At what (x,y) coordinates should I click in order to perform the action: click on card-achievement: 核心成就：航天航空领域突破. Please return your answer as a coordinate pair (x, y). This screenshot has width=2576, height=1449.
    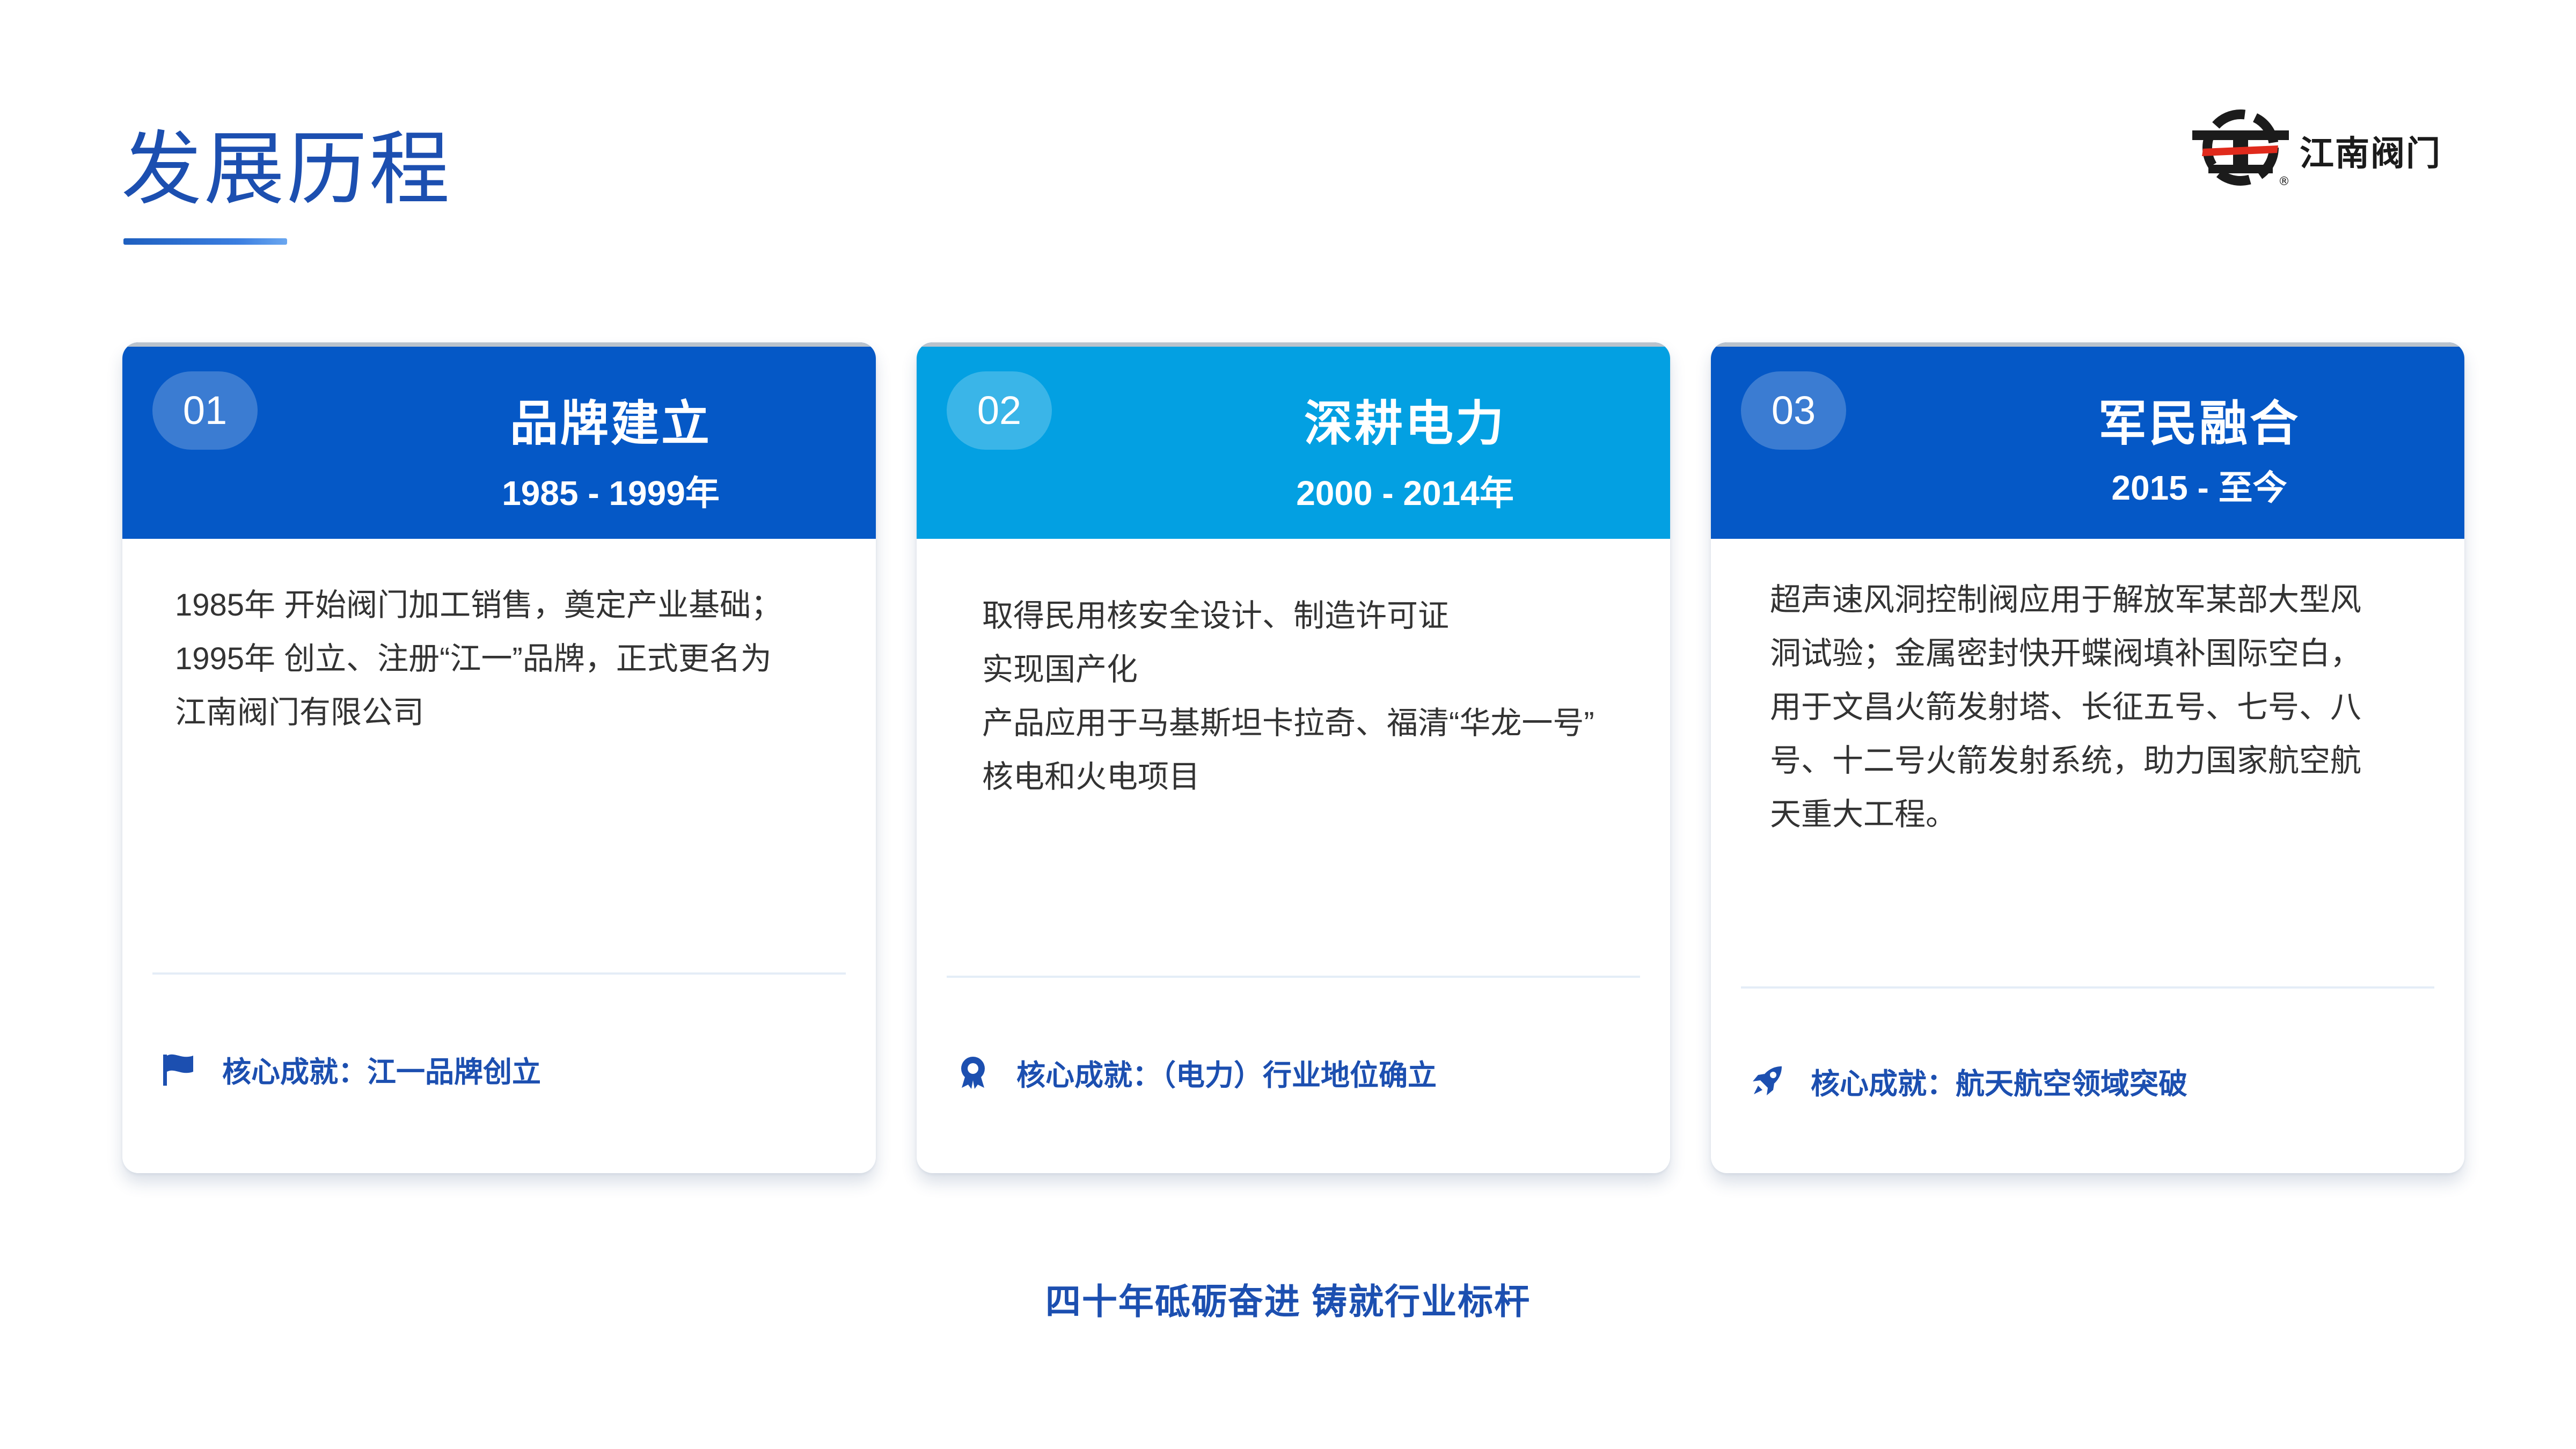
    Looking at the image, I should click on (1967, 1080).